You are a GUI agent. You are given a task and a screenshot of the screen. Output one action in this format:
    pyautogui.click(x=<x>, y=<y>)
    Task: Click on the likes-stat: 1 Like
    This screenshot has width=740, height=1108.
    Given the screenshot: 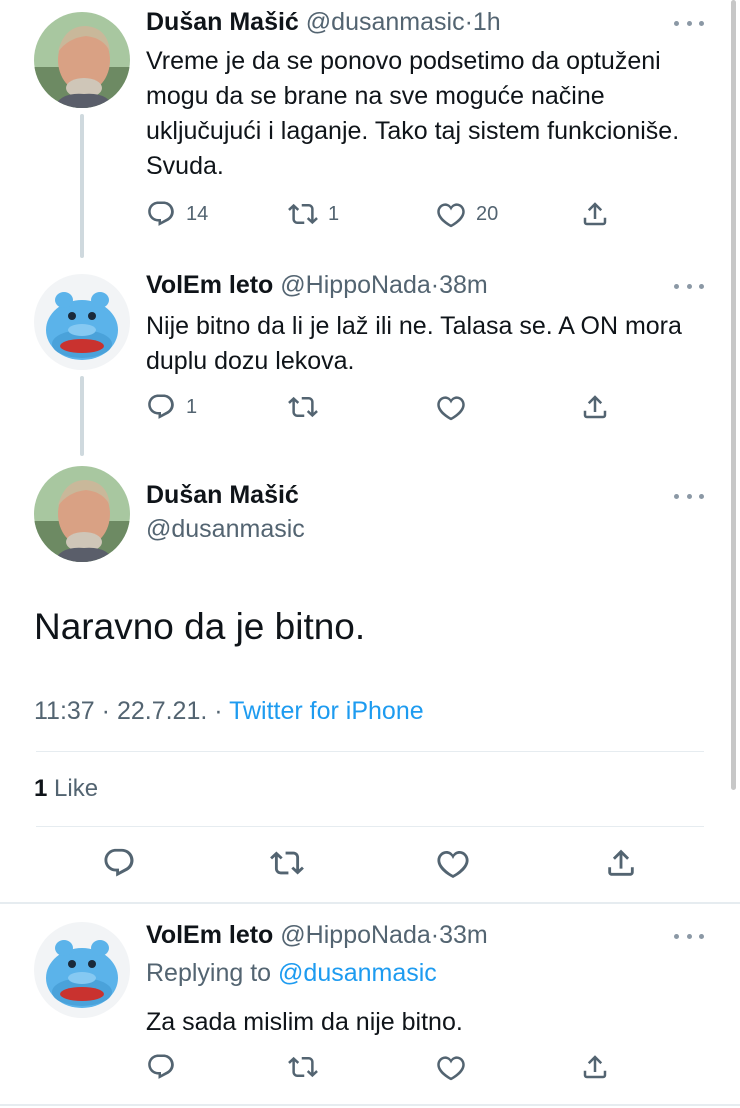 What is the action you would take?
    pyautogui.click(x=66, y=789)
    